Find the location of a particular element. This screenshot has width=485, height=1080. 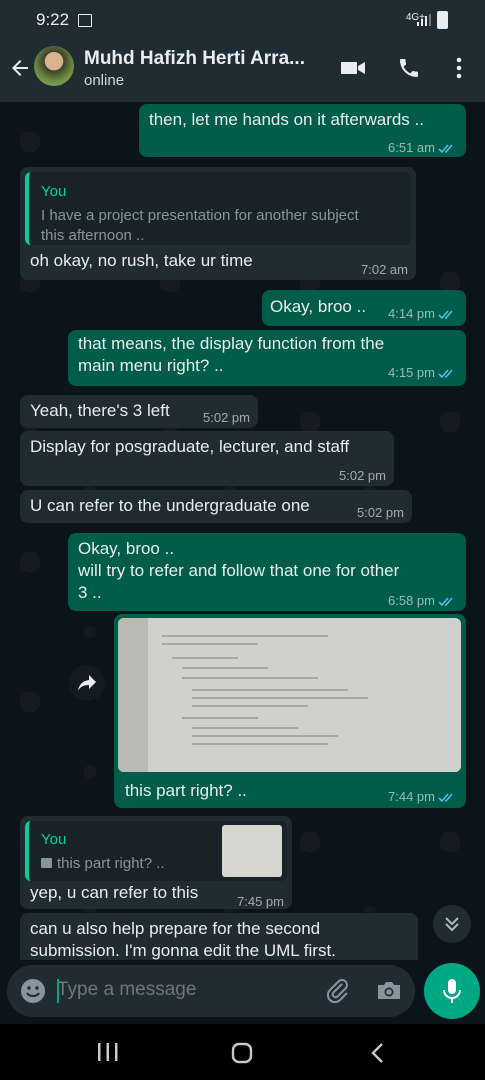

message-text: yep, u can refer to this is located at coordinates (114, 892).